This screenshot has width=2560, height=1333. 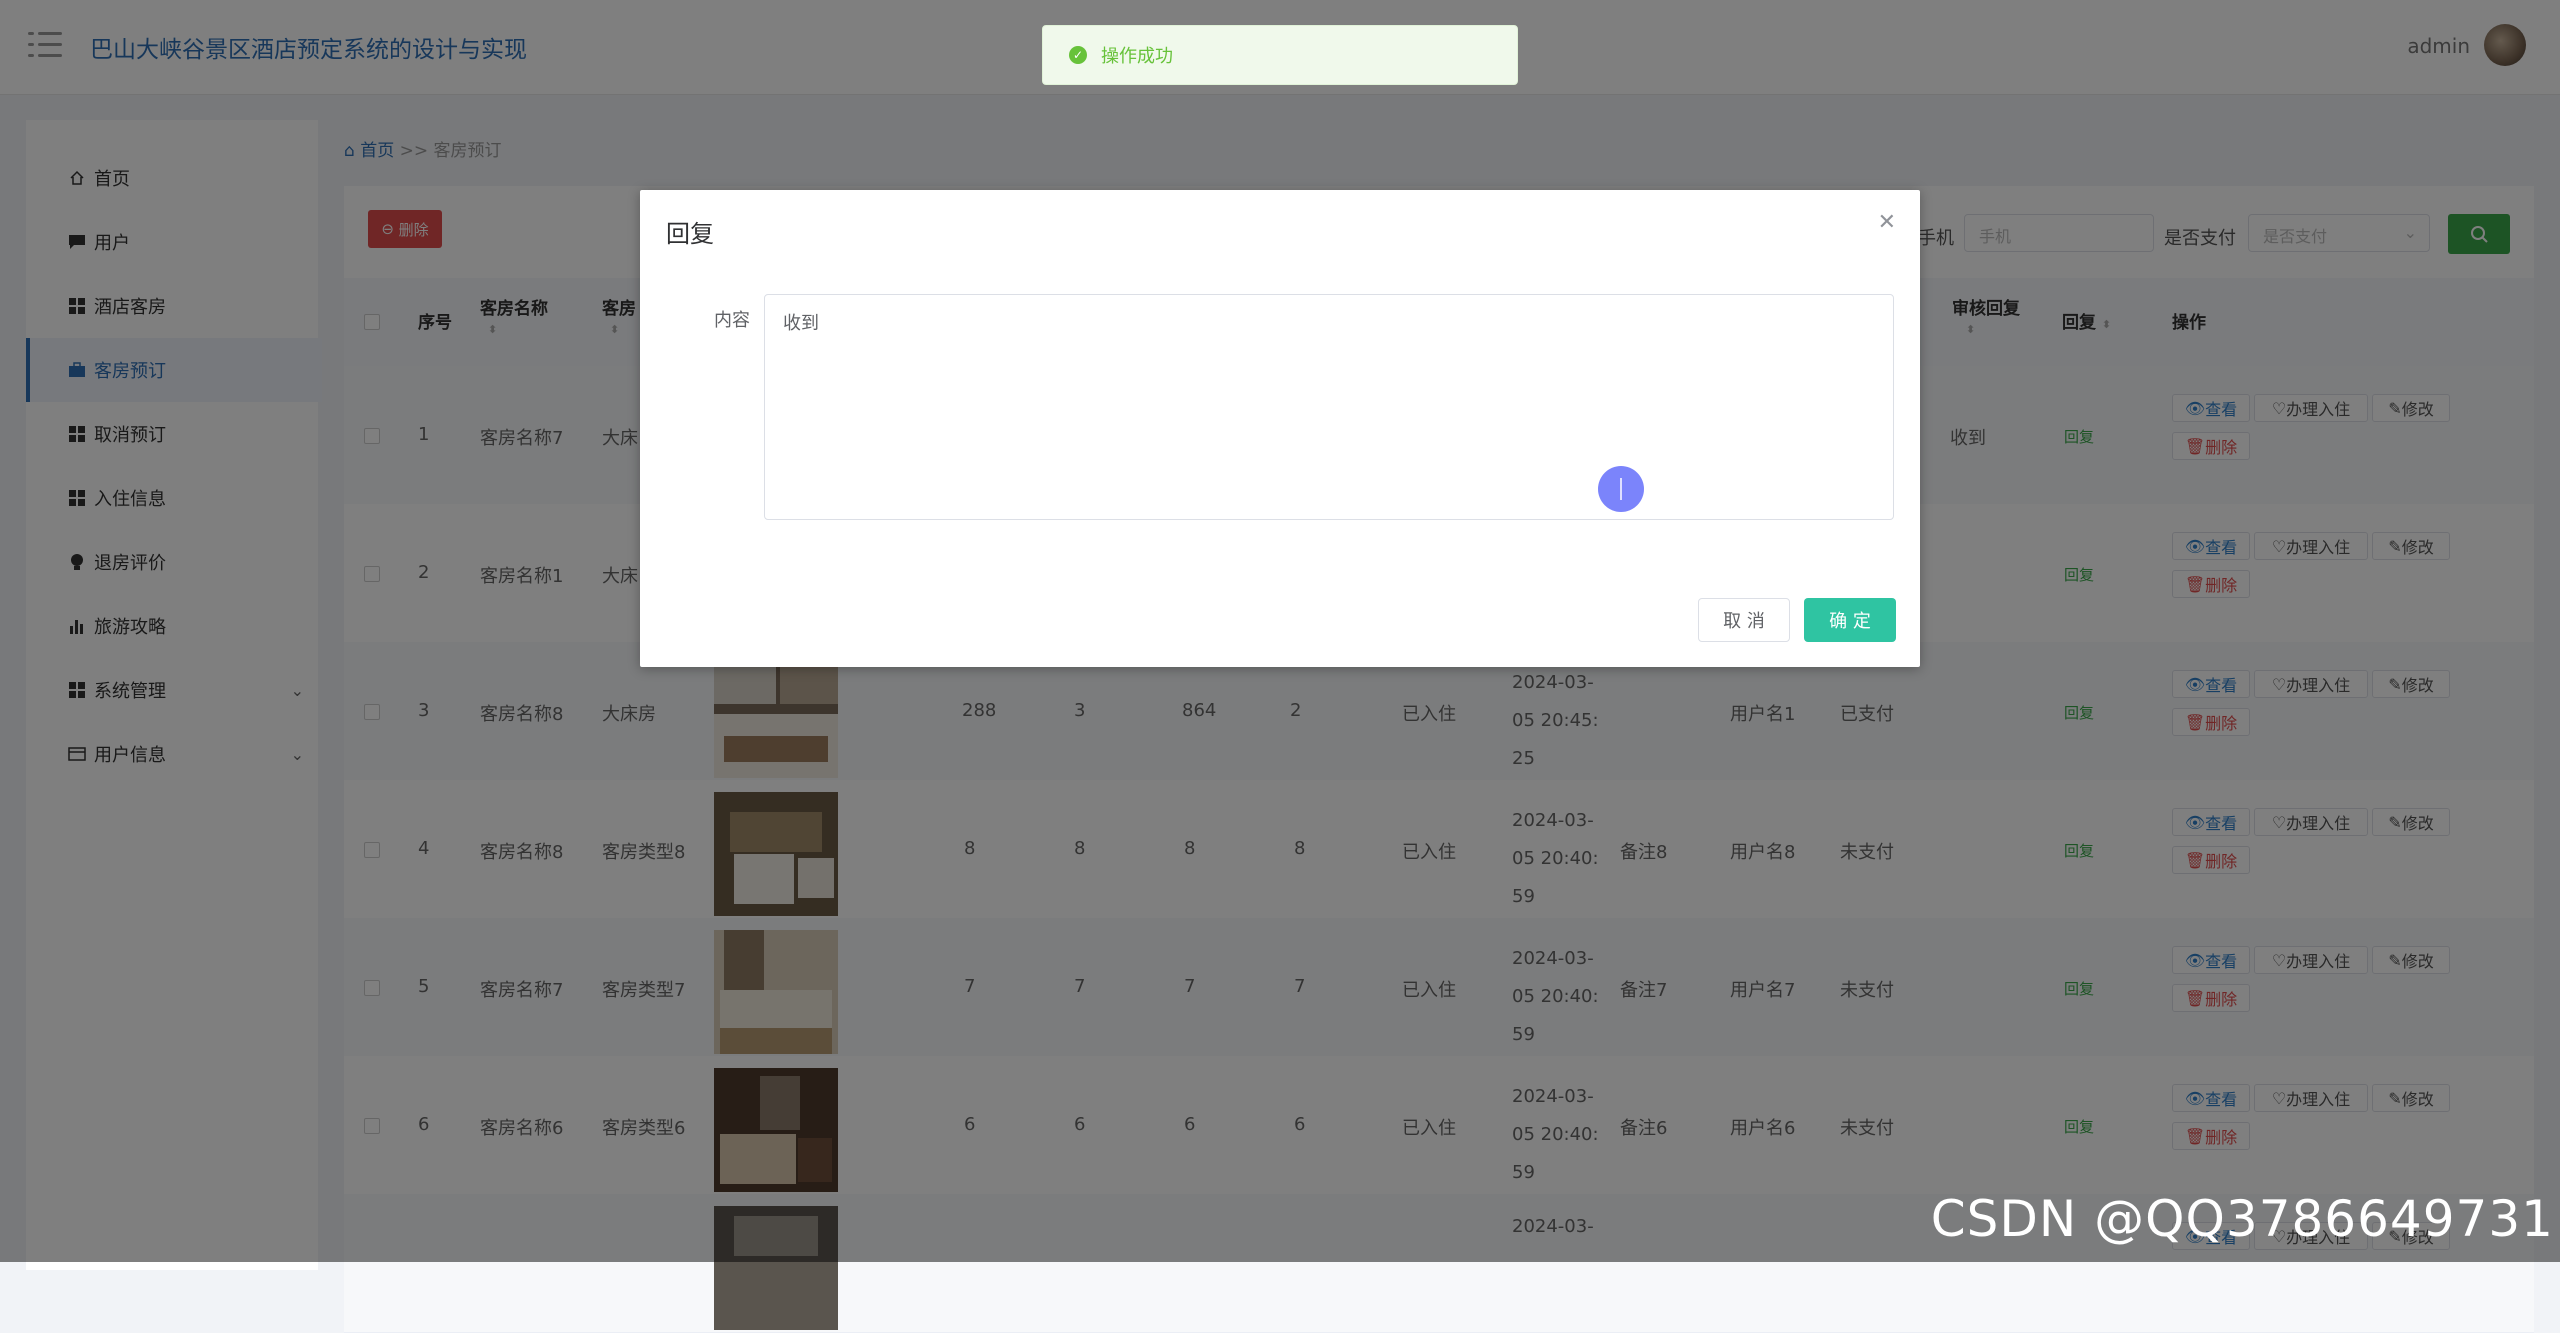 What do you see at coordinates (690, 234) in the screenshot?
I see `dialog-title: 回复` at bounding box center [690, 234].